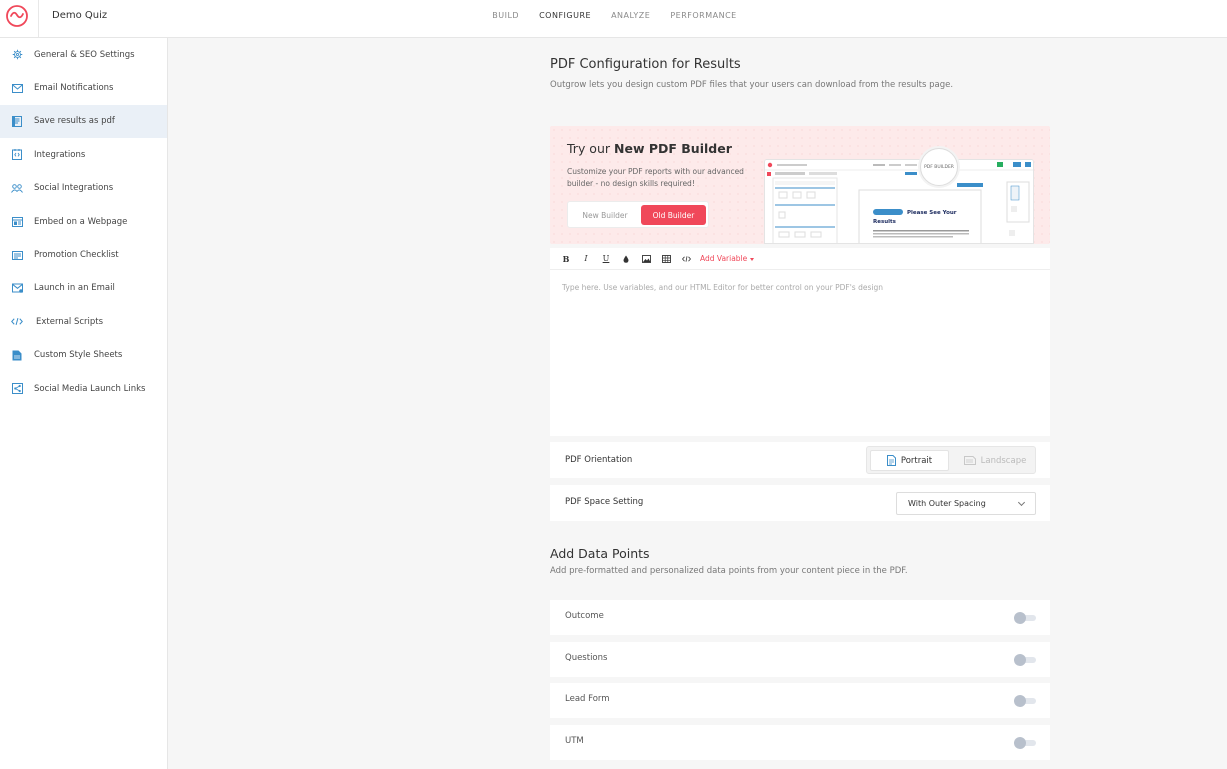 Image resolution: width=1227 pixels, height=769 pixels. What do you see at coordinates (686, 259) in the screenshot?
I see `html-code-icon` at bounding box center [686, 259].